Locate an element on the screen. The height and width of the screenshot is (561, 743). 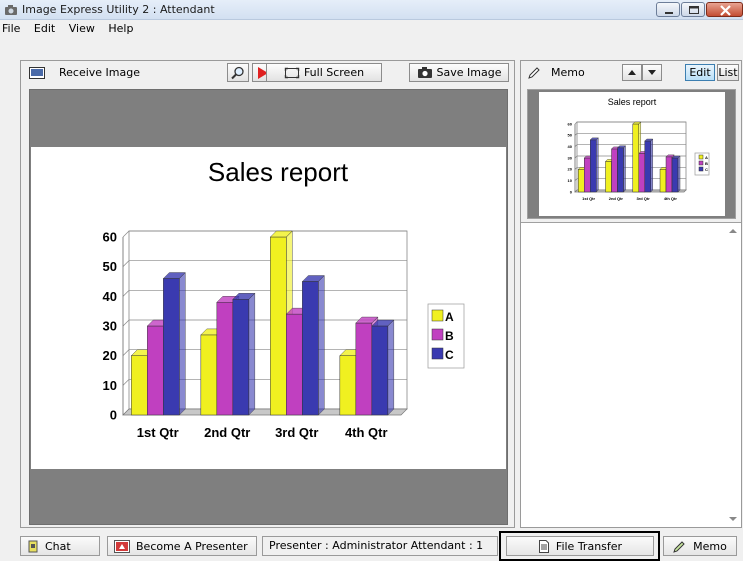
previous-memo-button is located at coordinates (632, 72).